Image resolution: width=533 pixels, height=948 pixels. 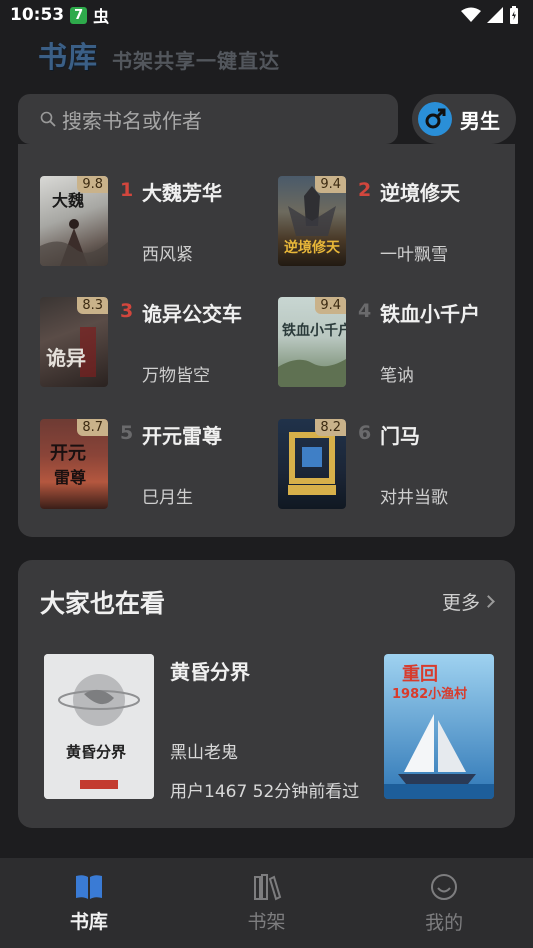 I want to click on status-icons, so click(x=490, y=15).